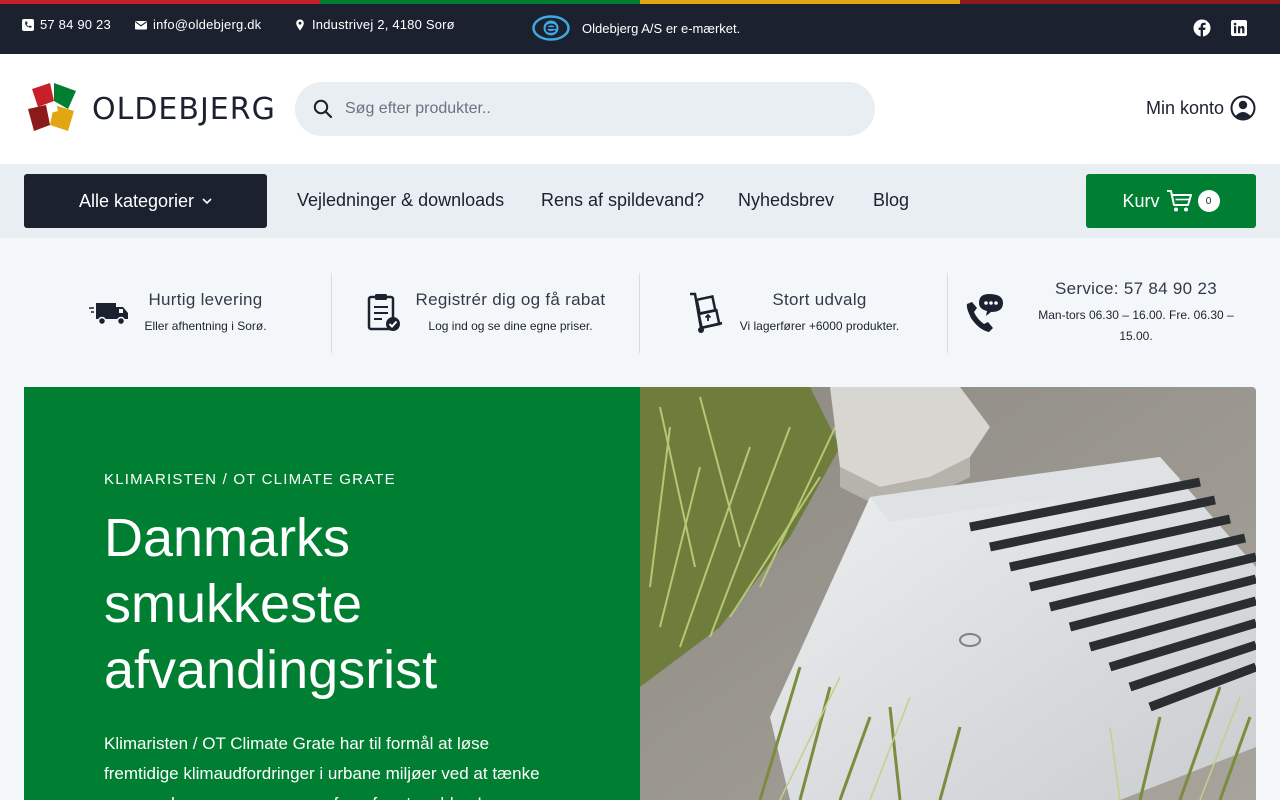 The width and height of the screenshot is (1280, 800). Describe the element at coordinates (510, 325) in the screenshot. I see `usp-subtitle: Log ind og se dine egne priser.` at that location.